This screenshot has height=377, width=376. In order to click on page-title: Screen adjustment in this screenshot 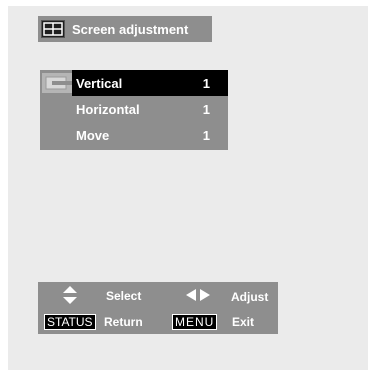, I will do `click(130, 29)`.